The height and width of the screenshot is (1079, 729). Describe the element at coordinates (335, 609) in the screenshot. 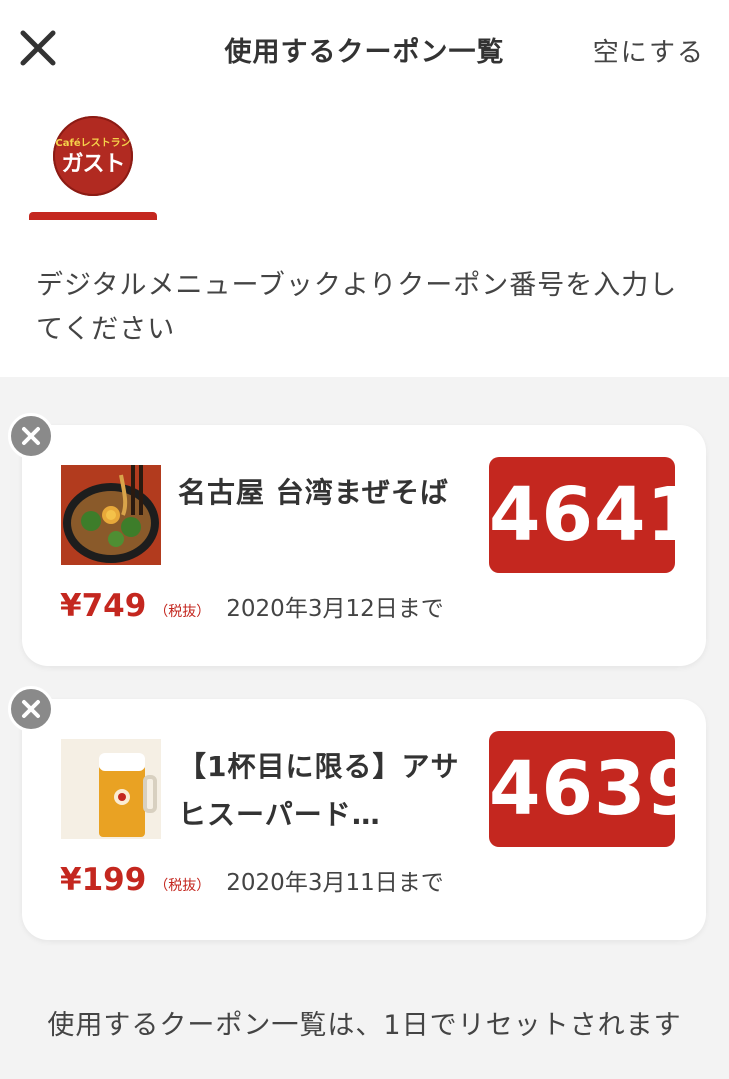

I see `coupon-expiry: 2020年3月12日まで` at that location.